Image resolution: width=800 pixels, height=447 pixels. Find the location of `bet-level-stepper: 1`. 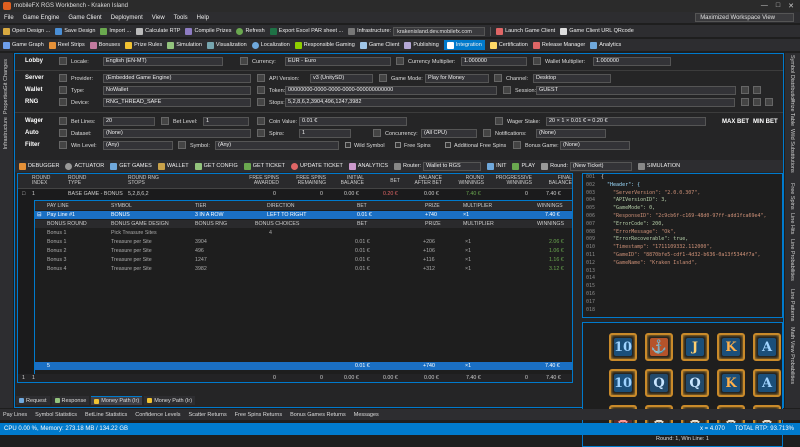

bet-level-stepper: 1 is located at coordinates (226, 121).